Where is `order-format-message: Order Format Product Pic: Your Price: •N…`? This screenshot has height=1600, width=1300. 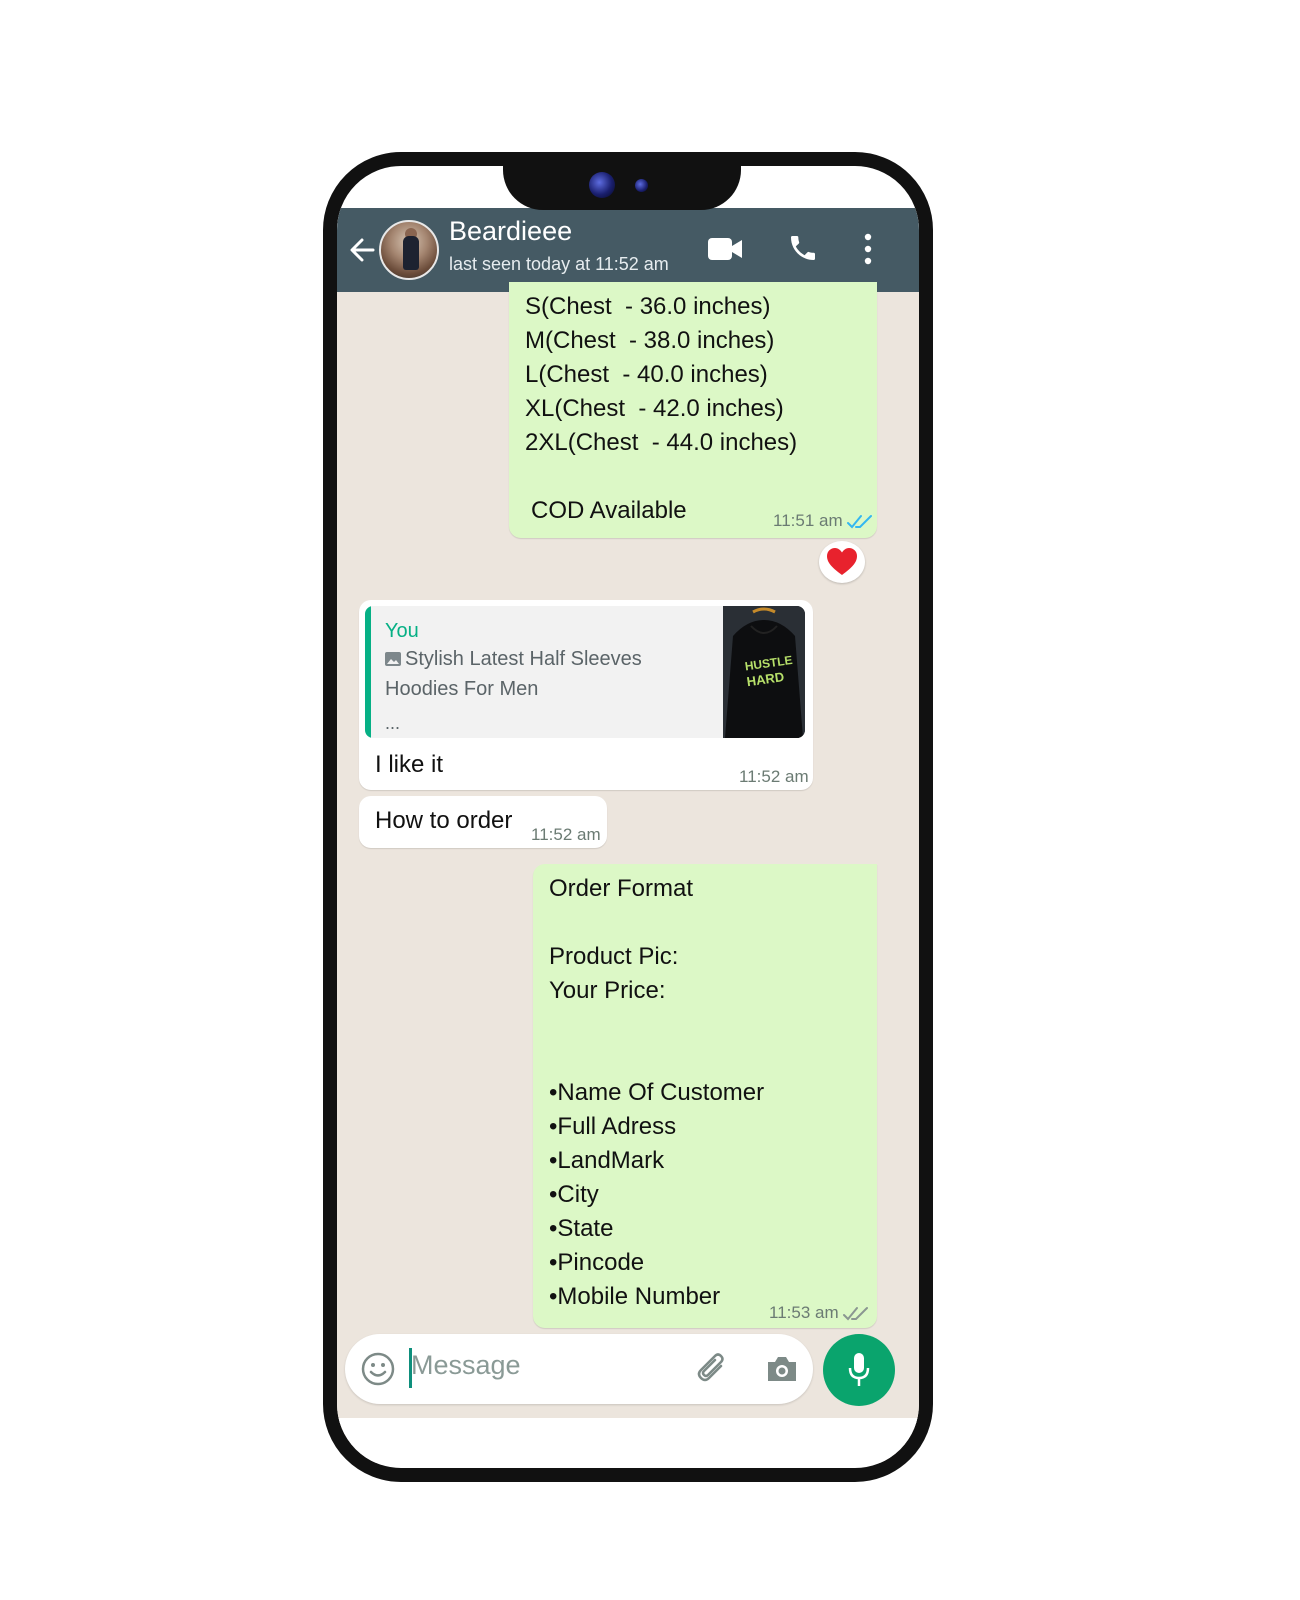
order-format-message: Order Format Product Pic: Your Price: •N… is located at coordinates (705, 1096).